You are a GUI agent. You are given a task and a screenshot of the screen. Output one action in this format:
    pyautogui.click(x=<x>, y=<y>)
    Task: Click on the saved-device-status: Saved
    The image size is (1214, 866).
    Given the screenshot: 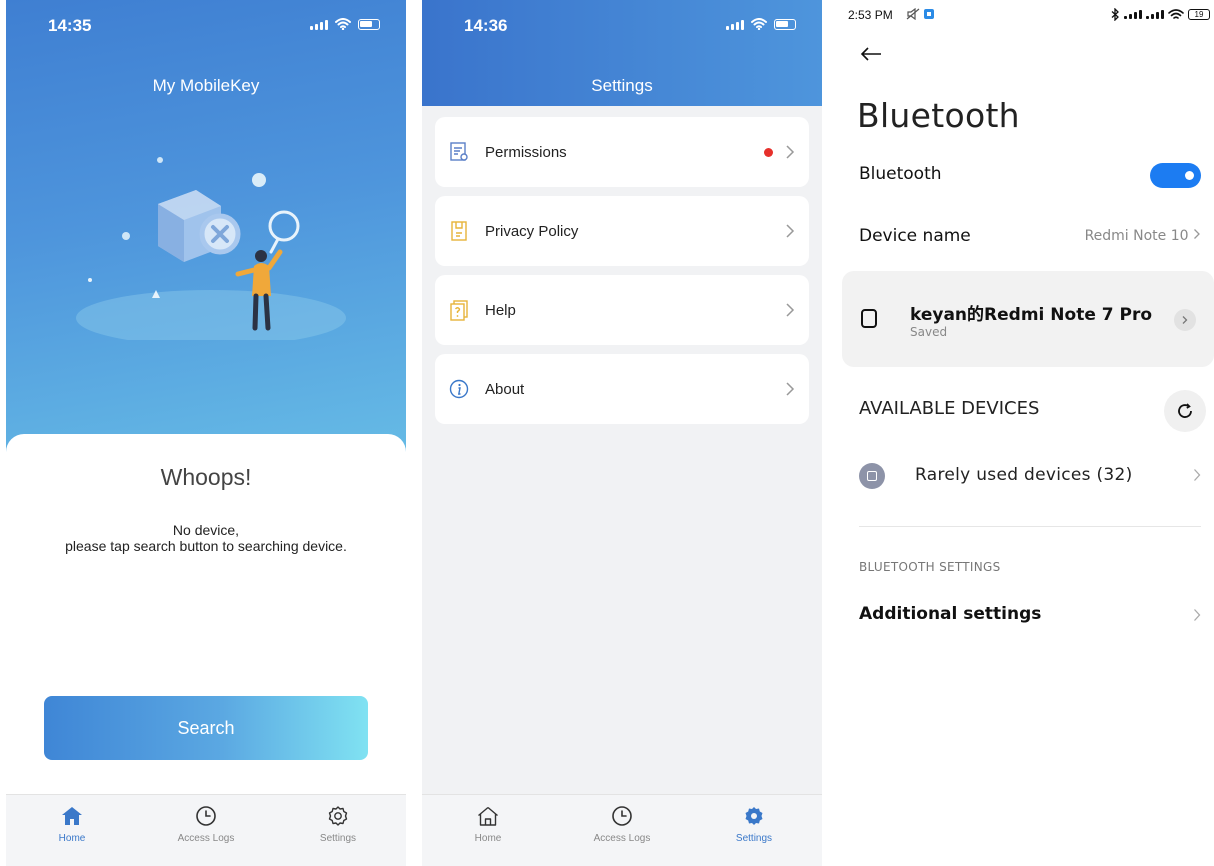 What is the action you would take?
    pyautogui.click(x=929, y=332)
    